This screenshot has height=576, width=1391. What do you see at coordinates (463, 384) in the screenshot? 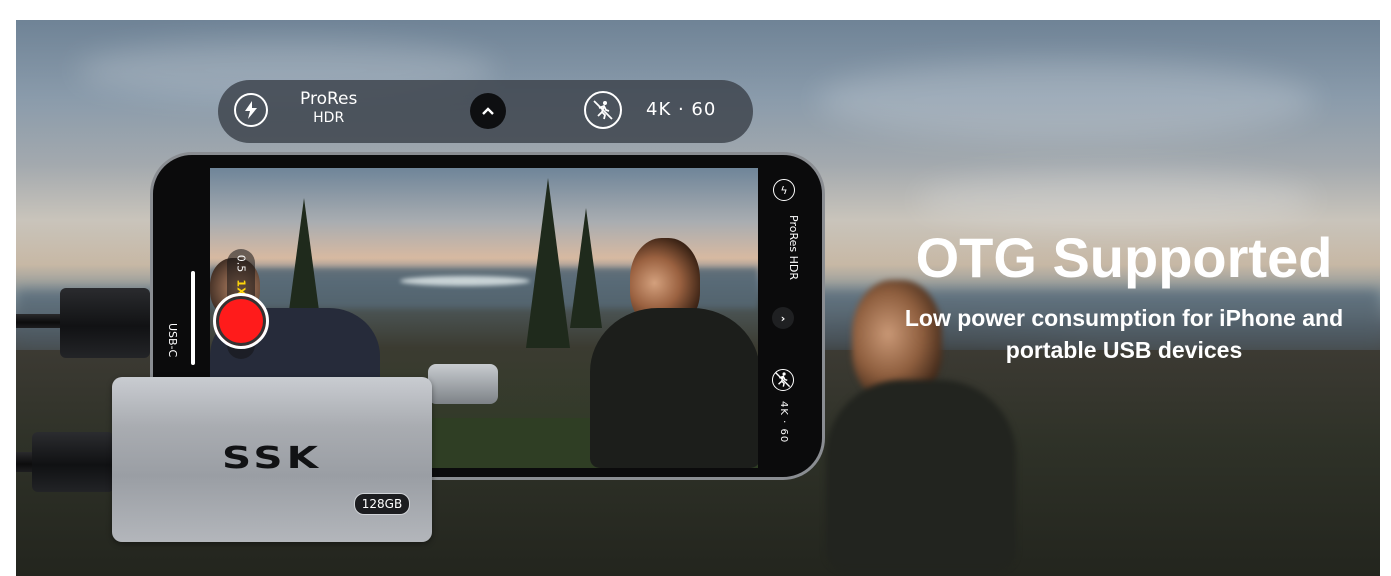
I see `camping-pot` at bounding box center [463, 384].